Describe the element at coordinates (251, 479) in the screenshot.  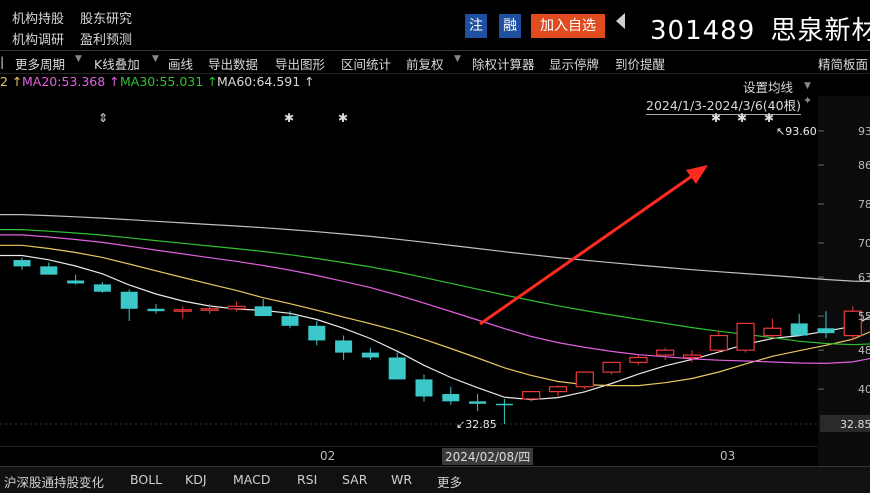
I see `tab-macd: MACD` at that location.